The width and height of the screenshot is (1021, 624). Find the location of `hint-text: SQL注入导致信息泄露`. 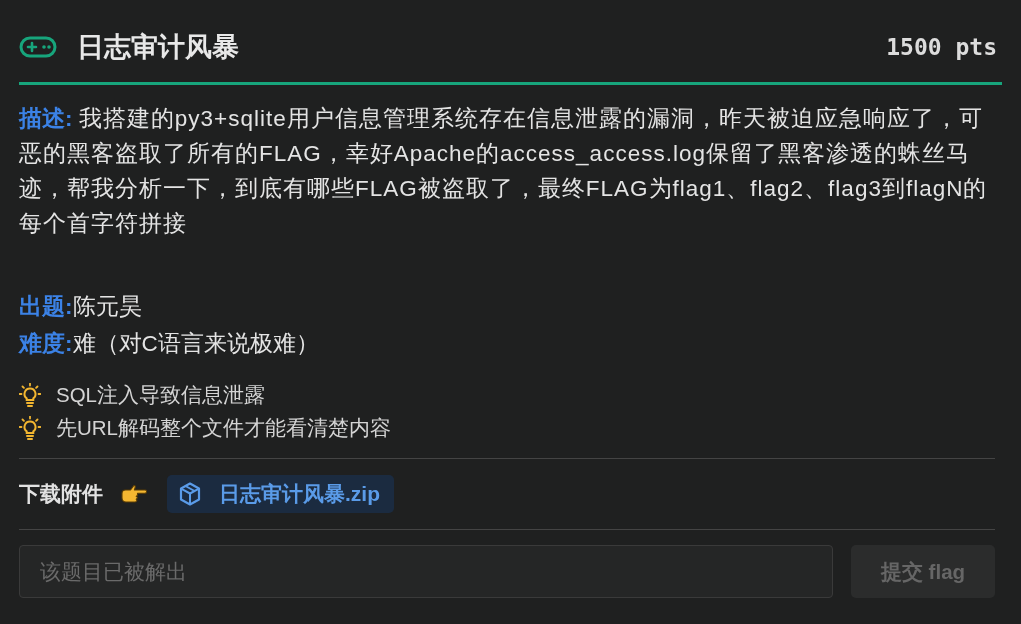

hint-text: SQL注入导致信息泄露 is located at coordinates (161, 394).